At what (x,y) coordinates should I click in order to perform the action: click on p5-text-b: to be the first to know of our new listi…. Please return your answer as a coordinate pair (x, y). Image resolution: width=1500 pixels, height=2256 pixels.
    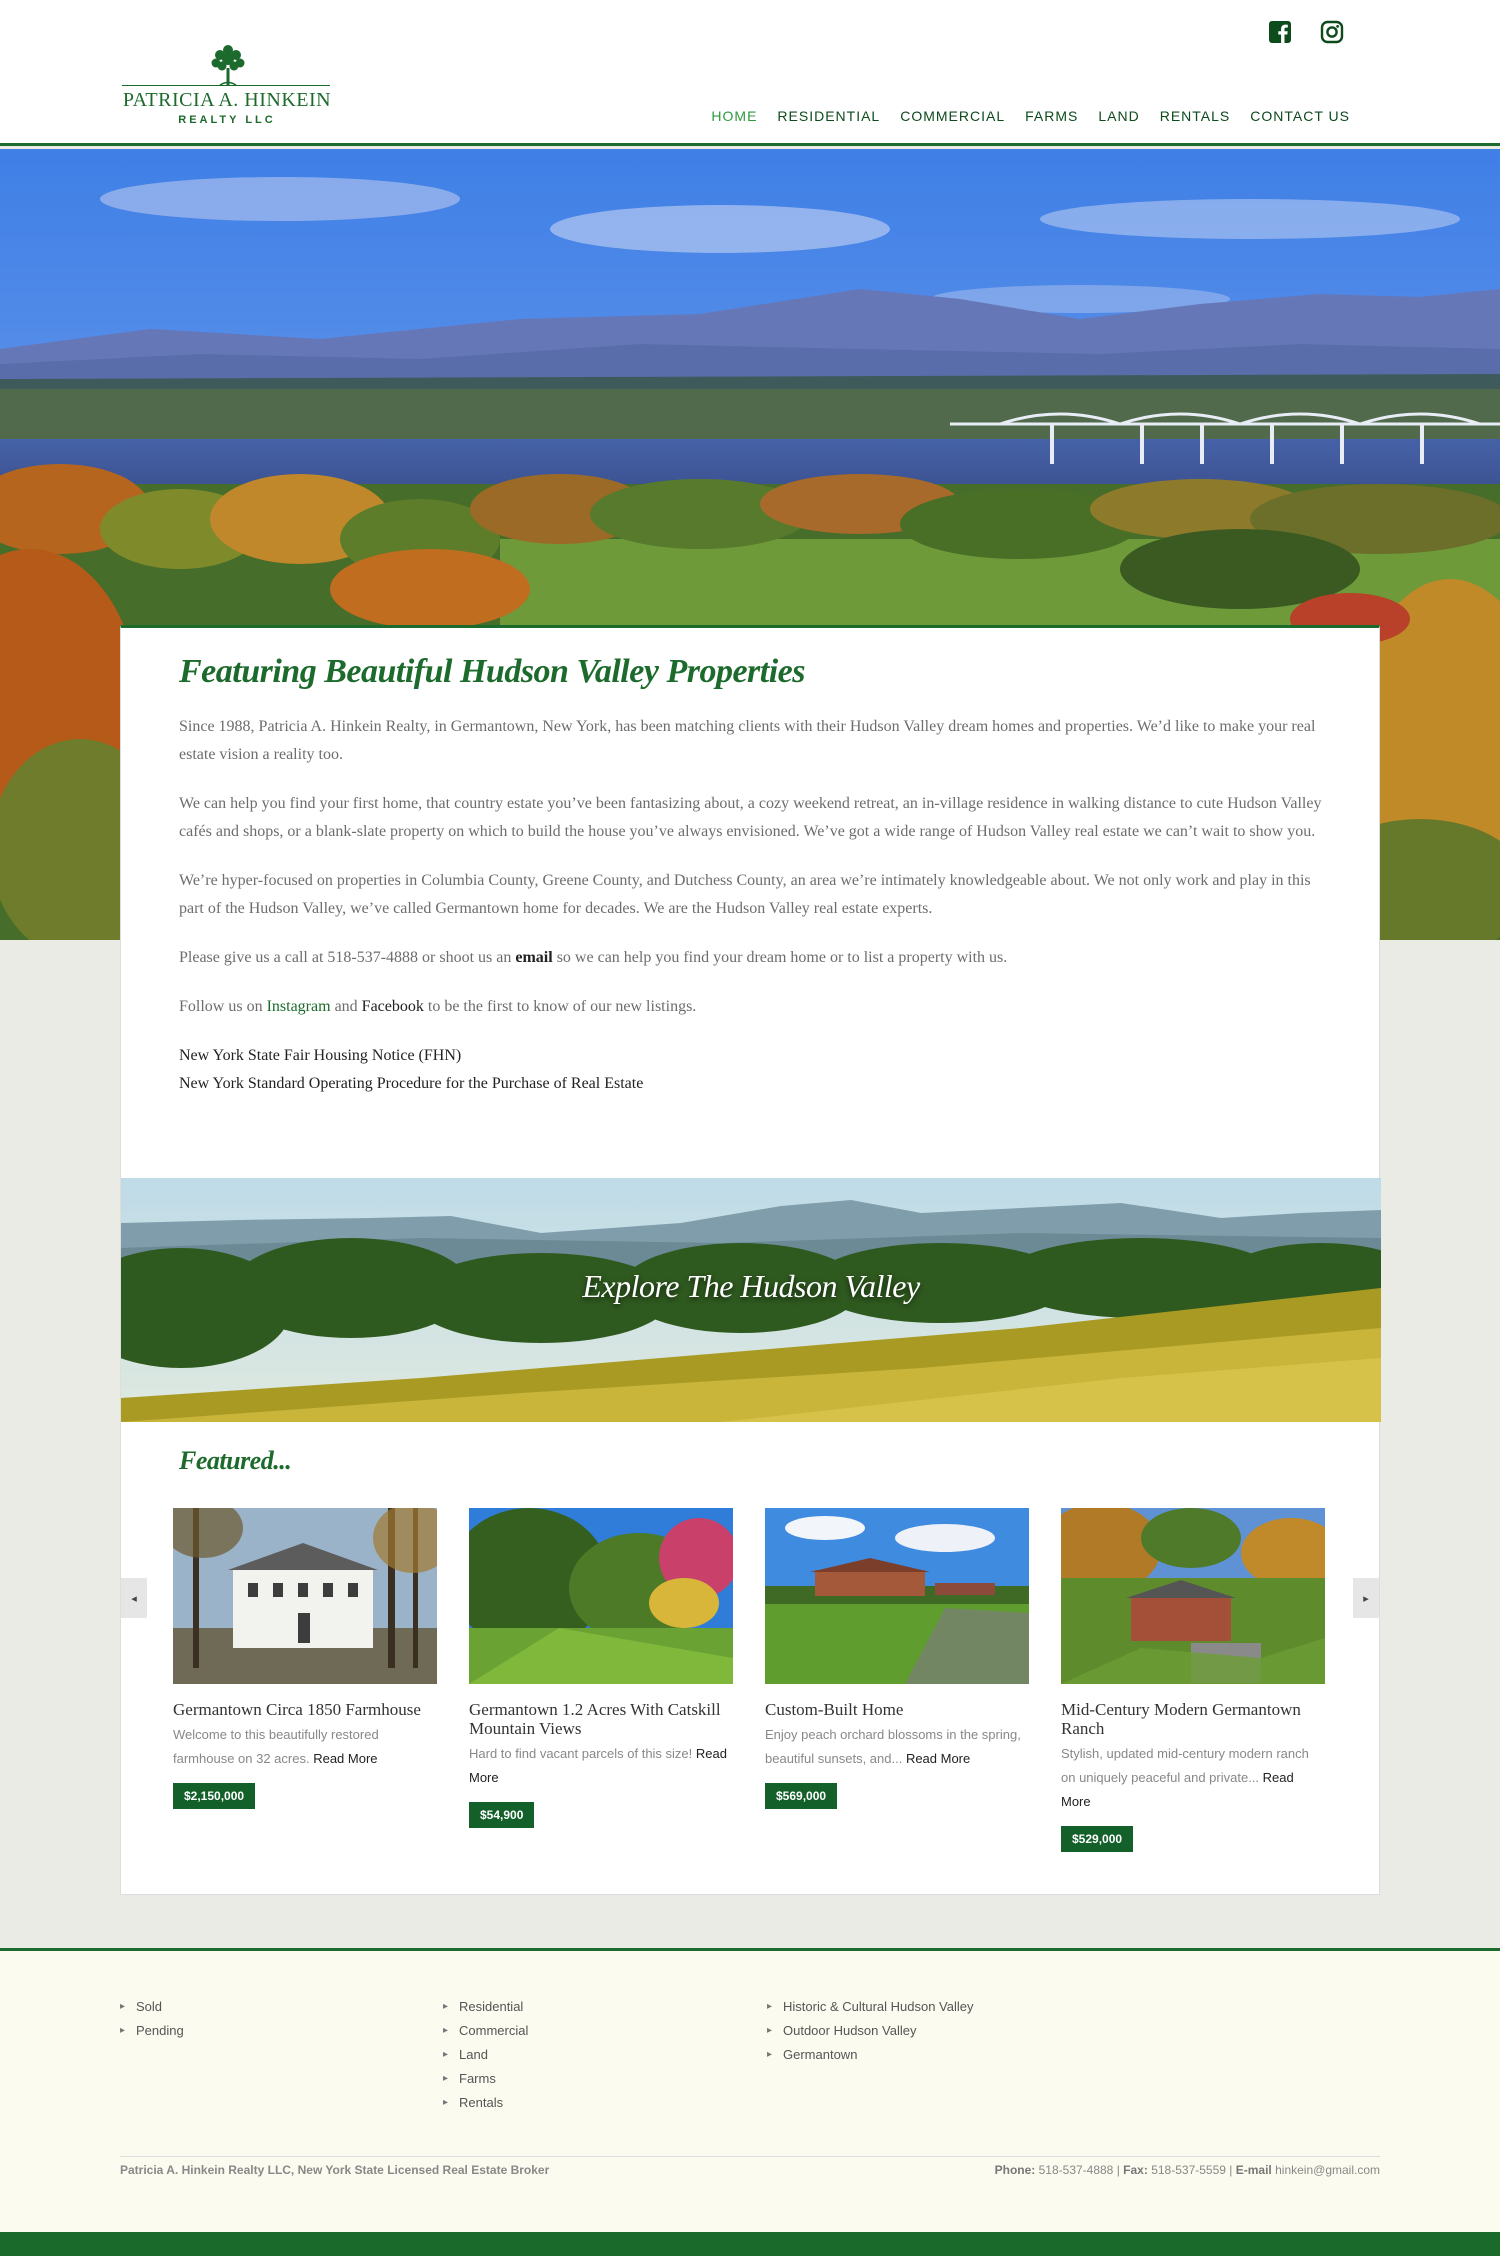
    Looking at the image, I should click on (560, 1006).